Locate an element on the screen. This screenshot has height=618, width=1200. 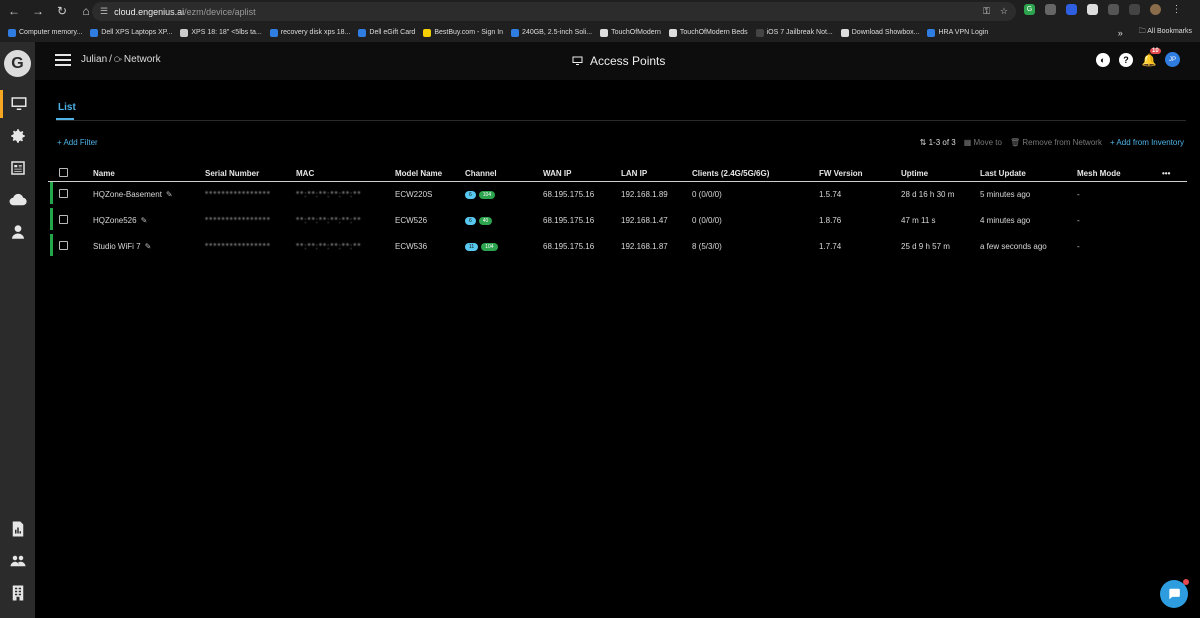
profile-avatar-icon is located at coordinates (1155, 9).